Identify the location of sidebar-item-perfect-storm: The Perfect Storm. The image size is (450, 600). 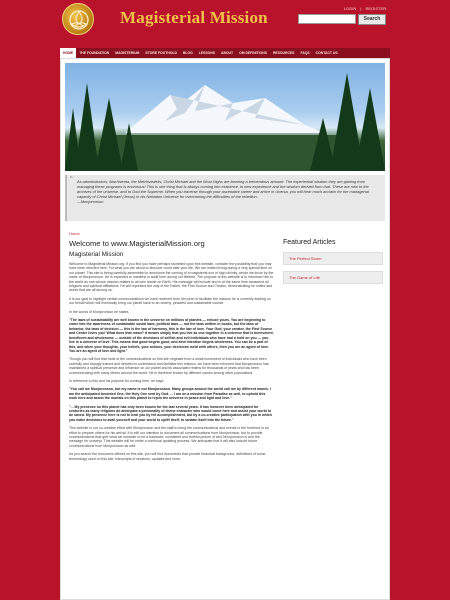
(333, 258).